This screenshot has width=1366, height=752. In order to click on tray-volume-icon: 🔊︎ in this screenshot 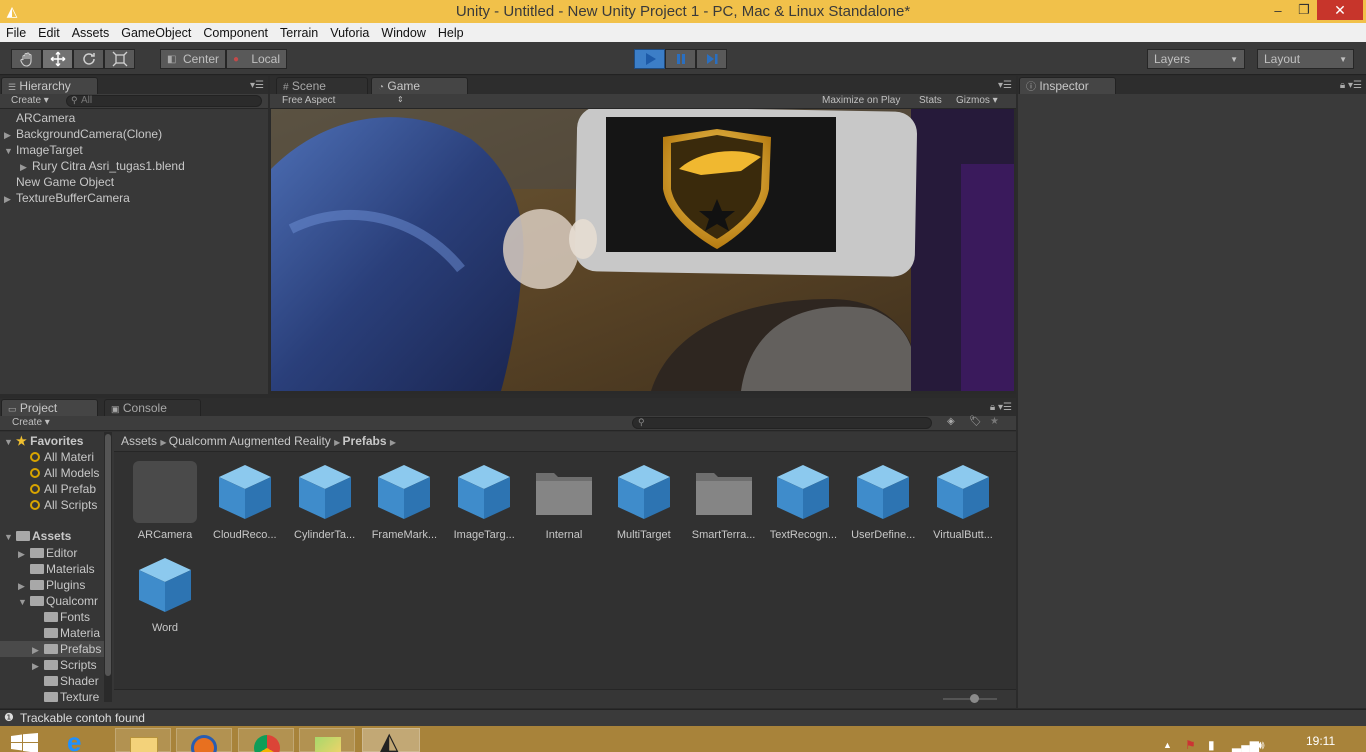, I will do `click(1261, 745)`.